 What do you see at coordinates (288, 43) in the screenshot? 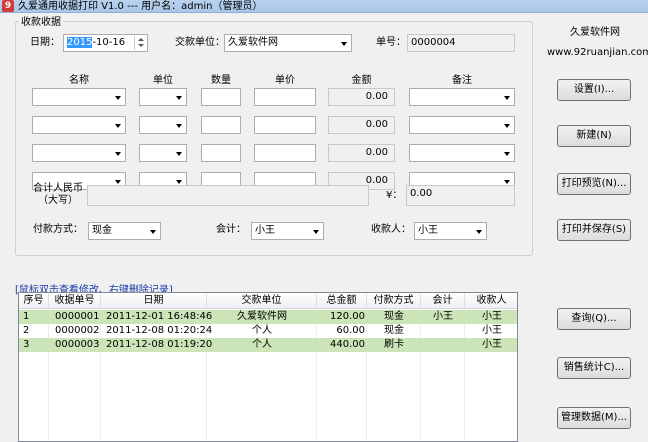
I see `payer-combo: 久爱软件网` at bounding box center [288, 43].